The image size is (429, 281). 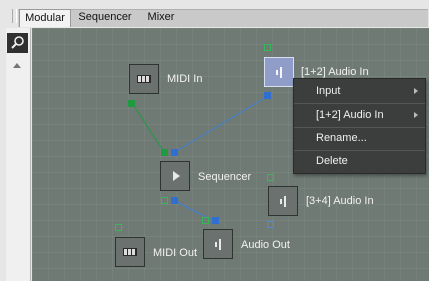 I want to click on node-label-audio-out: Audio Out, so click(x=265, y=245).